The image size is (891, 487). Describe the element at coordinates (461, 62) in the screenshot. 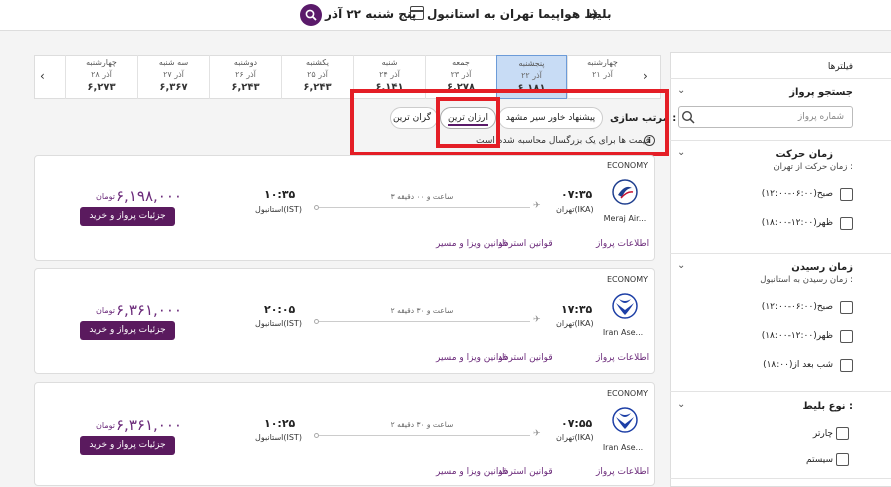

I see `date-day: جمعه` at that location.